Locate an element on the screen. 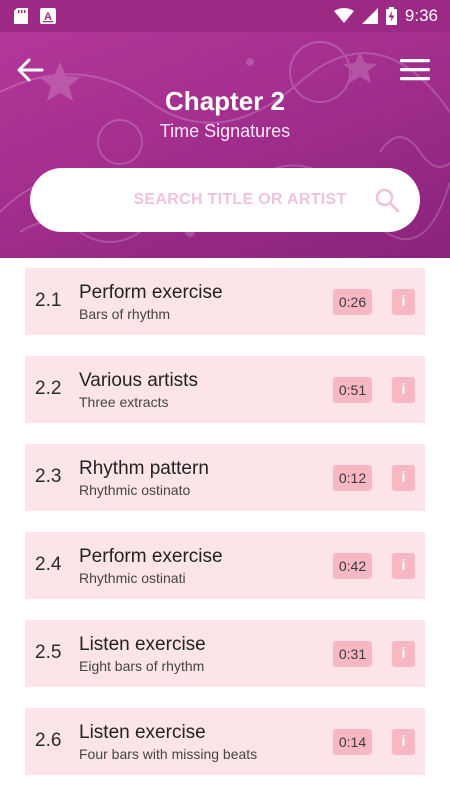 The height and width of the screenshot is (800, 450). duration-badge: 0:31 is located at coordinates (352, 654).